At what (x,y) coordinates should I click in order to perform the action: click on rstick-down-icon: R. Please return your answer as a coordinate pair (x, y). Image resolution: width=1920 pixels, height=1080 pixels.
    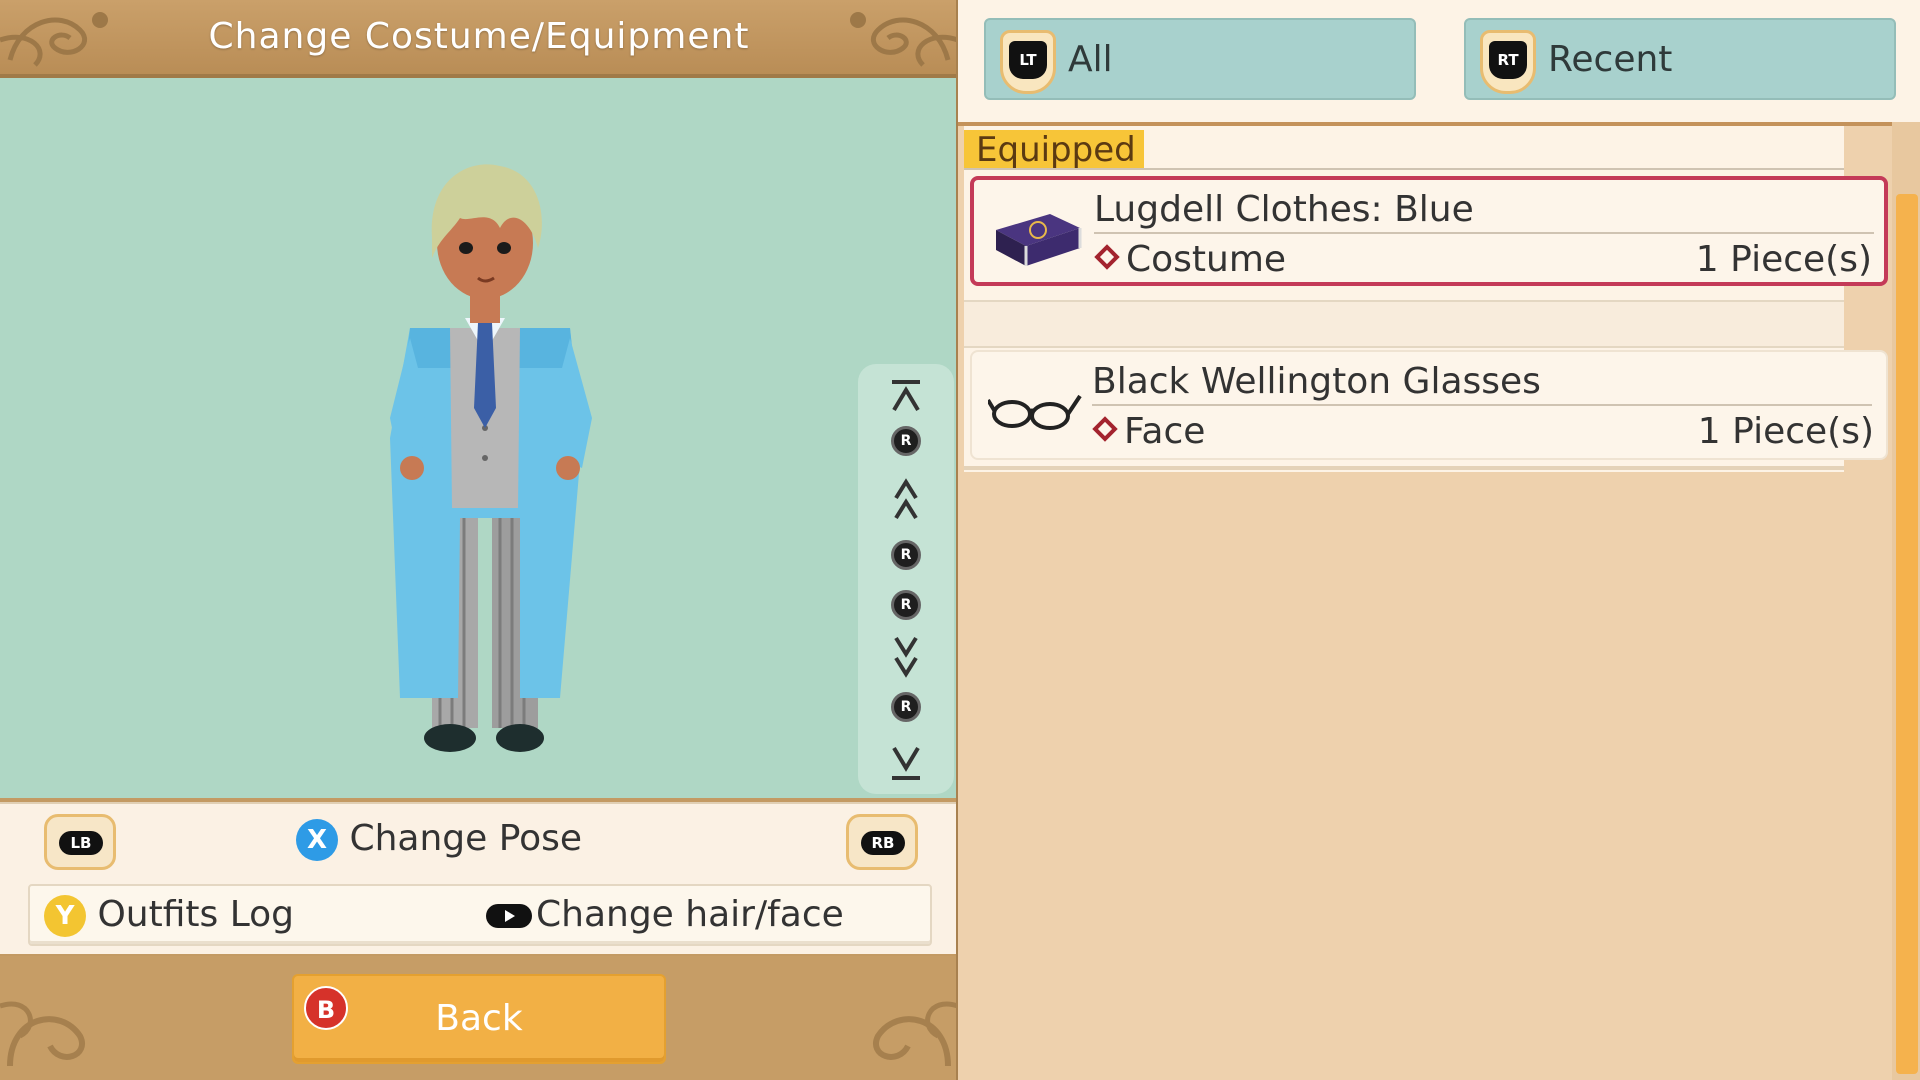
    Looking at the image, I should click on (906, 707).